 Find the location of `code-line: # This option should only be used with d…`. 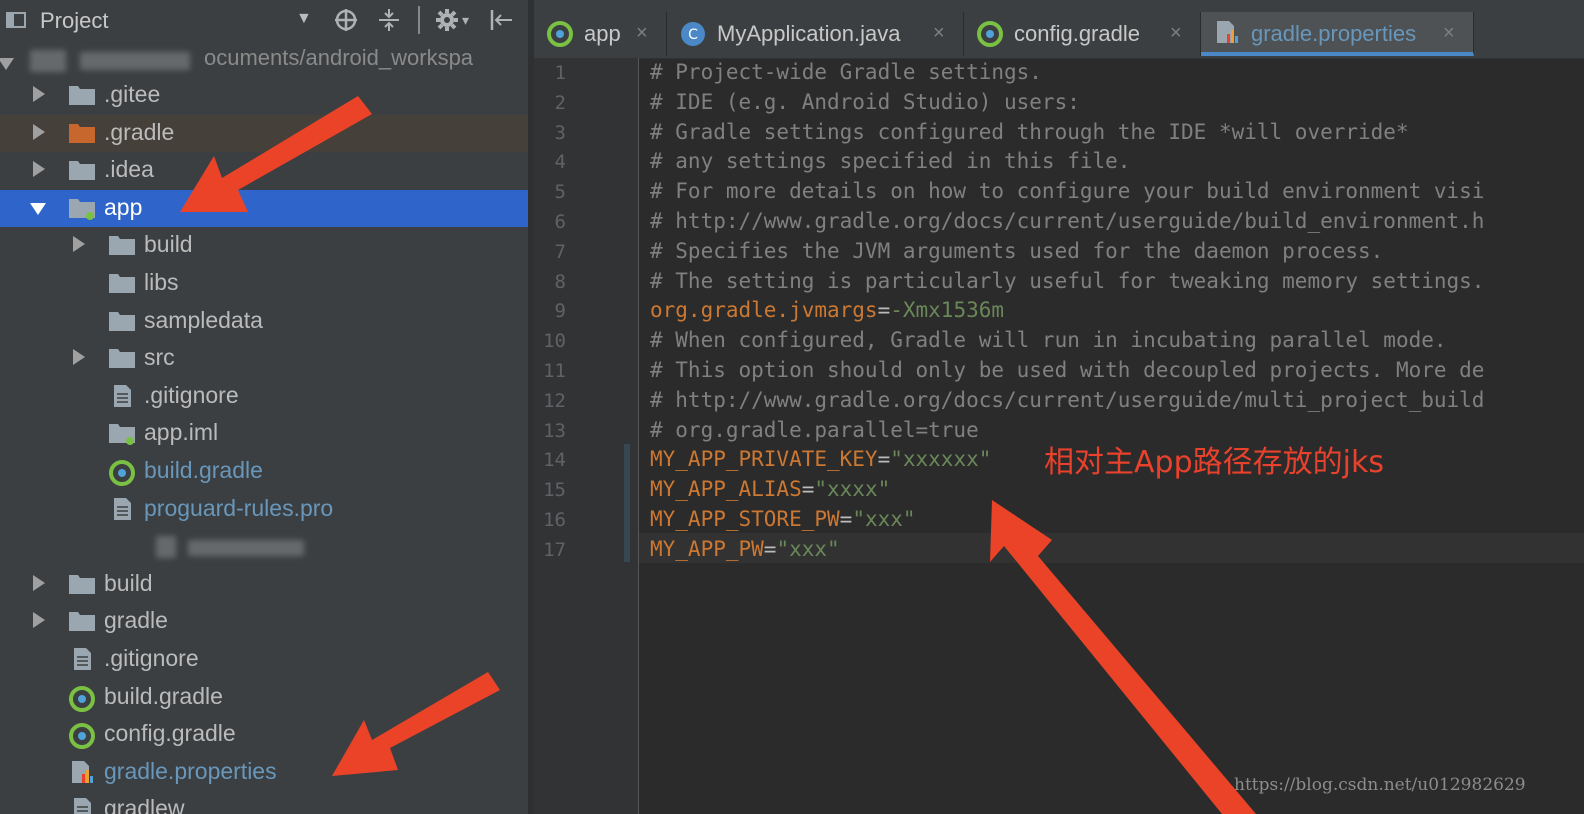

code-line: # This option should only be used with d… is located at coordinates (1067, 370).